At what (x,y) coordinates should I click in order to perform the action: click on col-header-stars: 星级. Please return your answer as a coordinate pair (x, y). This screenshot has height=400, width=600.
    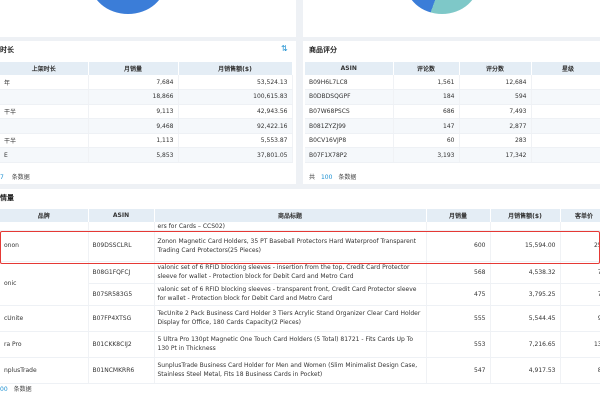
    Looking at the image, I should click on (565, 68).